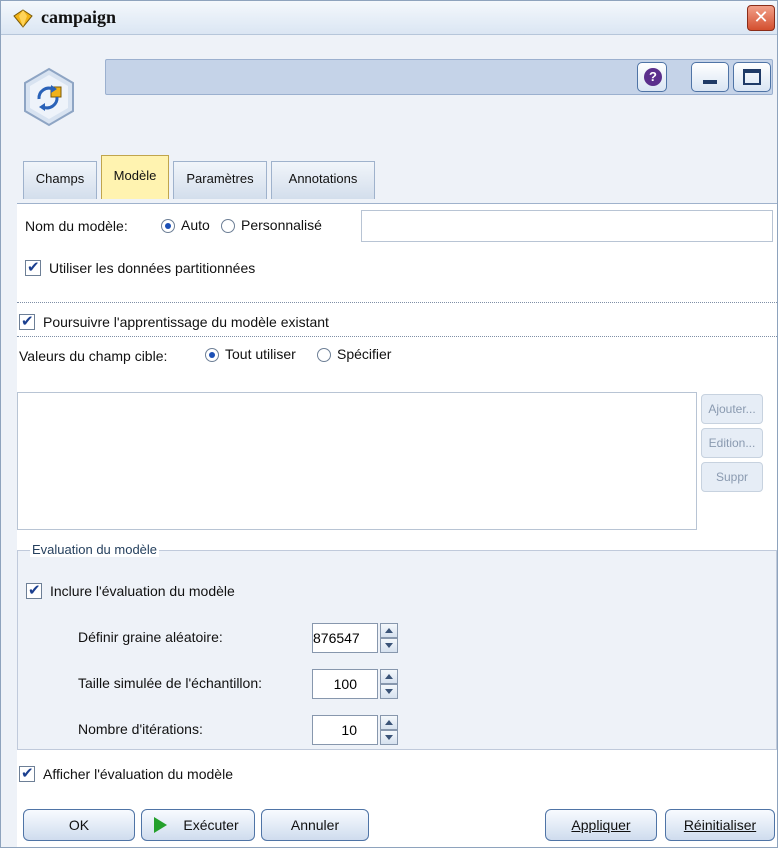 This screenshot has width=778, height=848. Describe the element at coordinates (27, 321) in the screenshot. I see `continue-training-checkbox` at that location.